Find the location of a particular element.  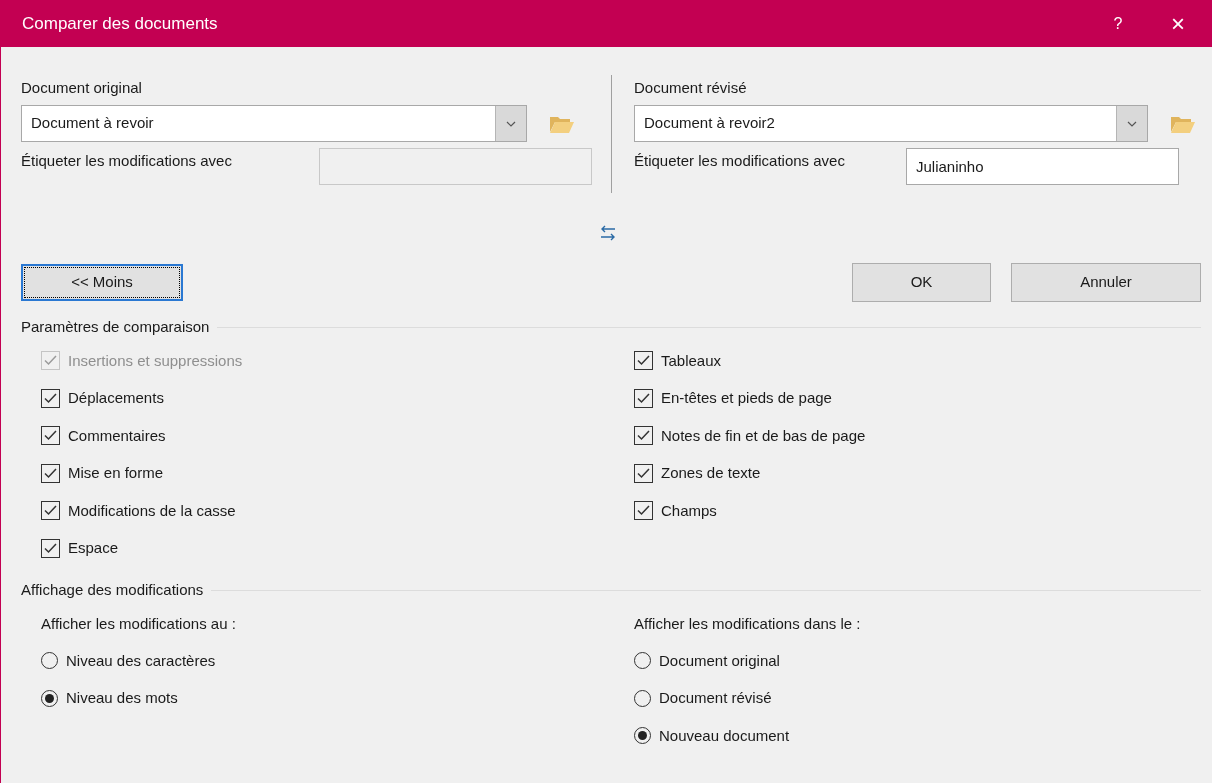

checkbox-label: En-têtes et pieds de page is located at coordinates (746, 398).